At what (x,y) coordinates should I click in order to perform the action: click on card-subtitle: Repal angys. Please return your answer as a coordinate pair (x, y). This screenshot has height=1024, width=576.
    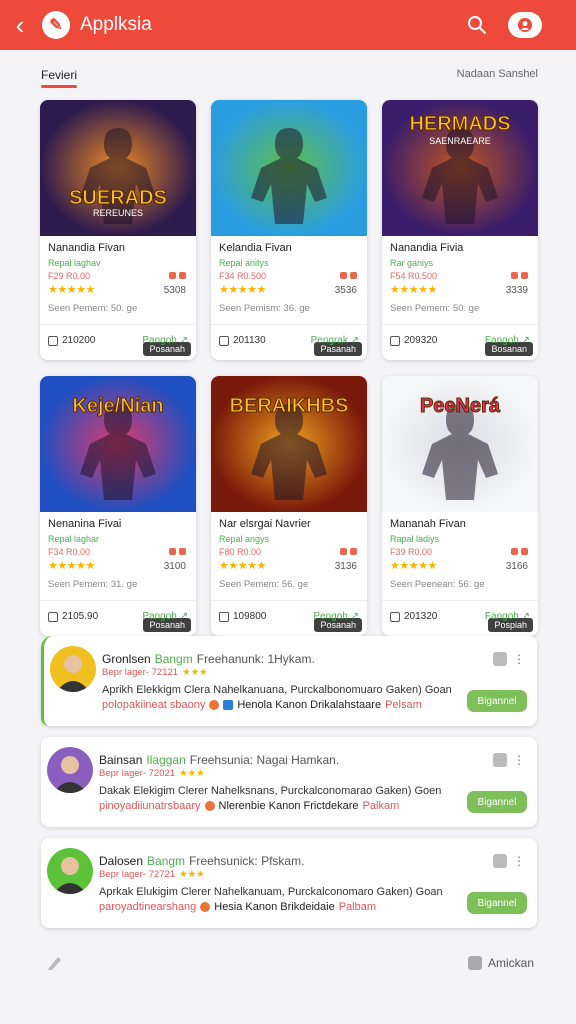
    Looking at the image, I should click on (244, 539).